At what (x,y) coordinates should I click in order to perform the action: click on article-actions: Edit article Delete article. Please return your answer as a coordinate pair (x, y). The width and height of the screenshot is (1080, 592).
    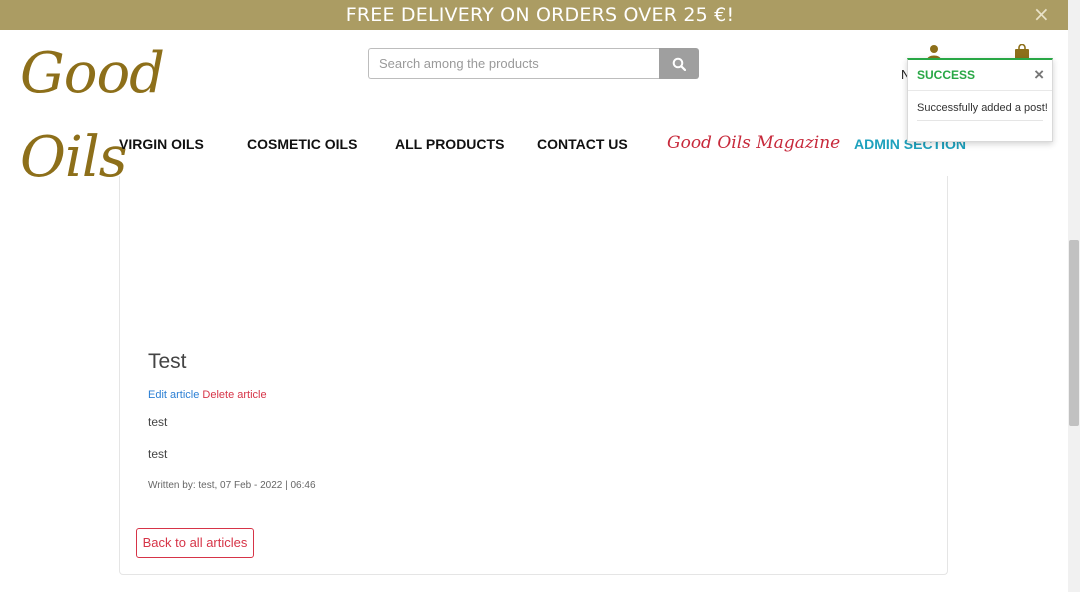
    Looking at the image, I should click on (207, 395).